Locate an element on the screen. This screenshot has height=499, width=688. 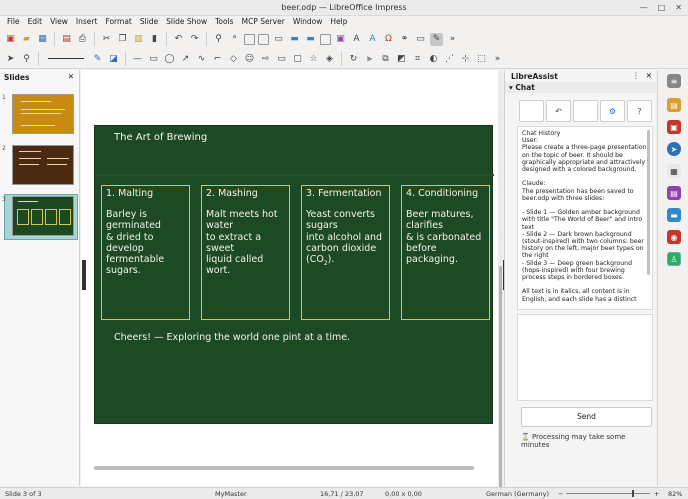
menu-mcp-server: MCP Server is located at coordinates (263, 22).